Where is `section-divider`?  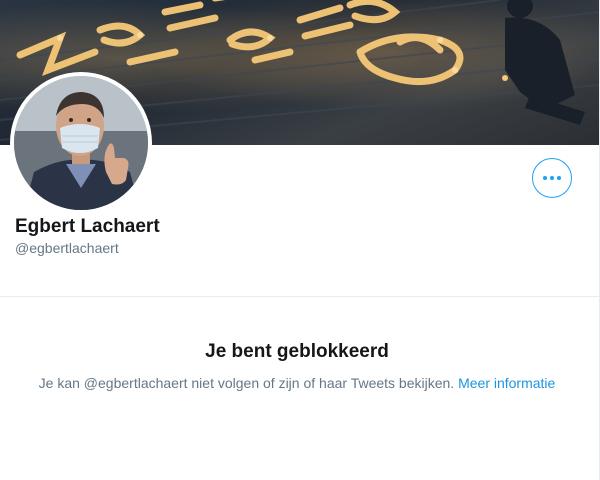 section-divider is located at coordinates (299, 296).